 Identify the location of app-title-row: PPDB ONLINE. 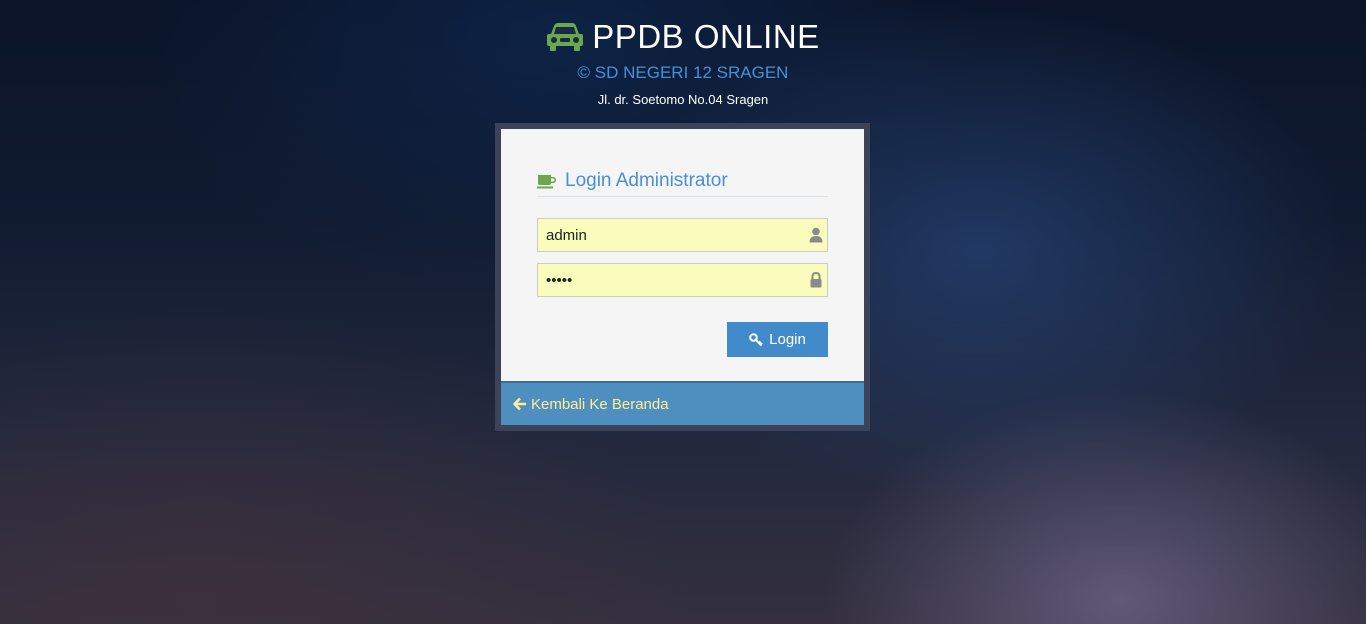
(683, 37).